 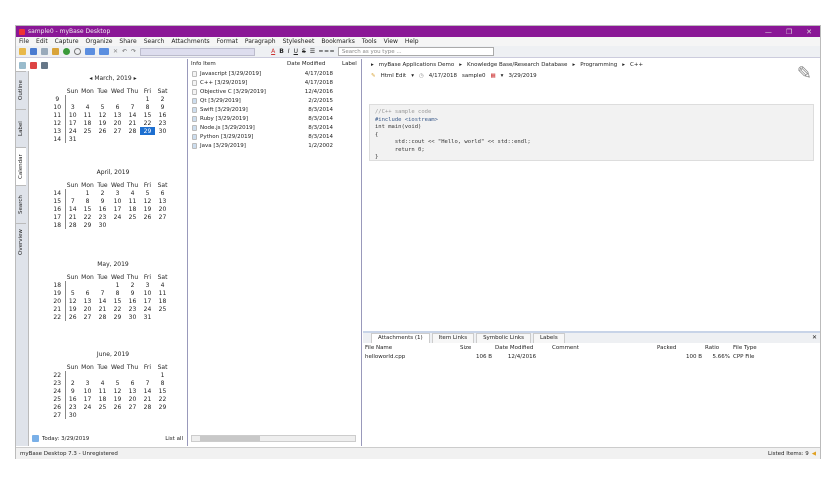 I want to click on list-item: Objective C [3/29/2019] 12/4/2016, so click(x=275, y=91).